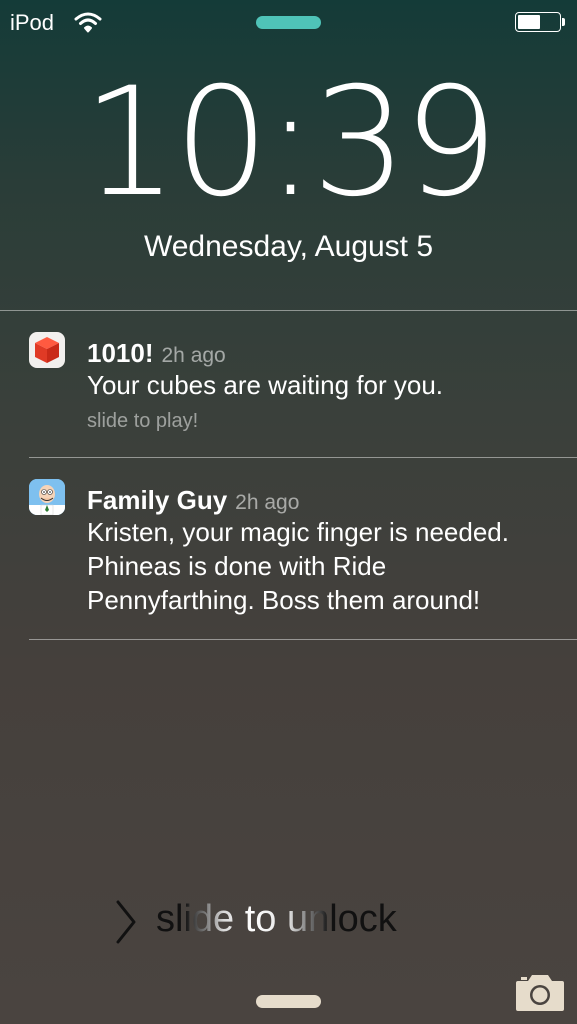 Image resolution: width=577 pixels, height=1024 pixels. I want to click on notification-message: Your cubes are waiting for you., so click(265, 385).